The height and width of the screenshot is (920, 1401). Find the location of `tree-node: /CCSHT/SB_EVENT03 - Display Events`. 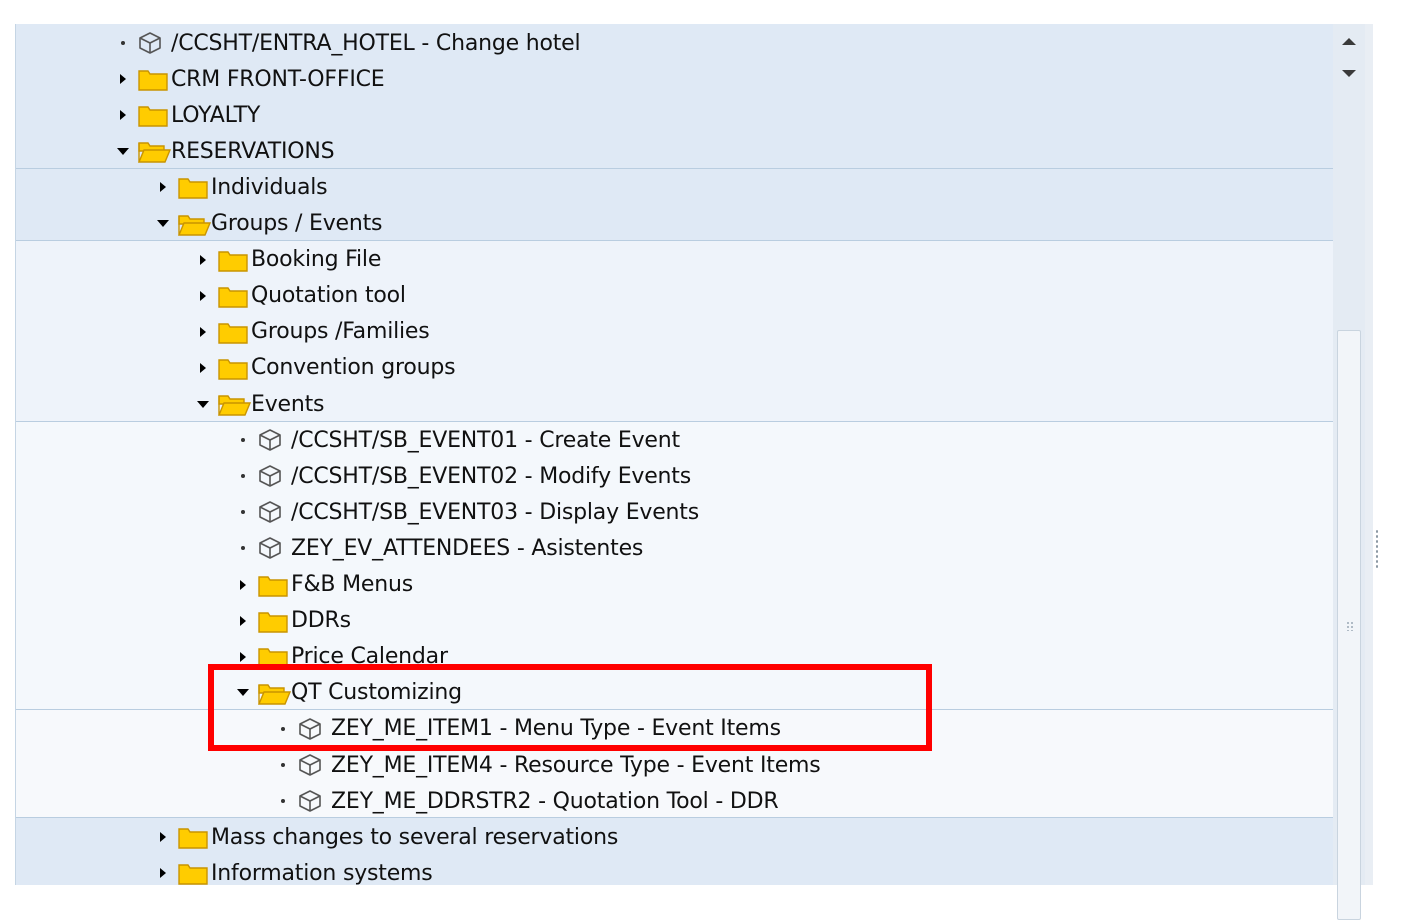

tree-node: /CCSHT/SB_EVENT03 - Display Events is located at coordinates (675, 512).